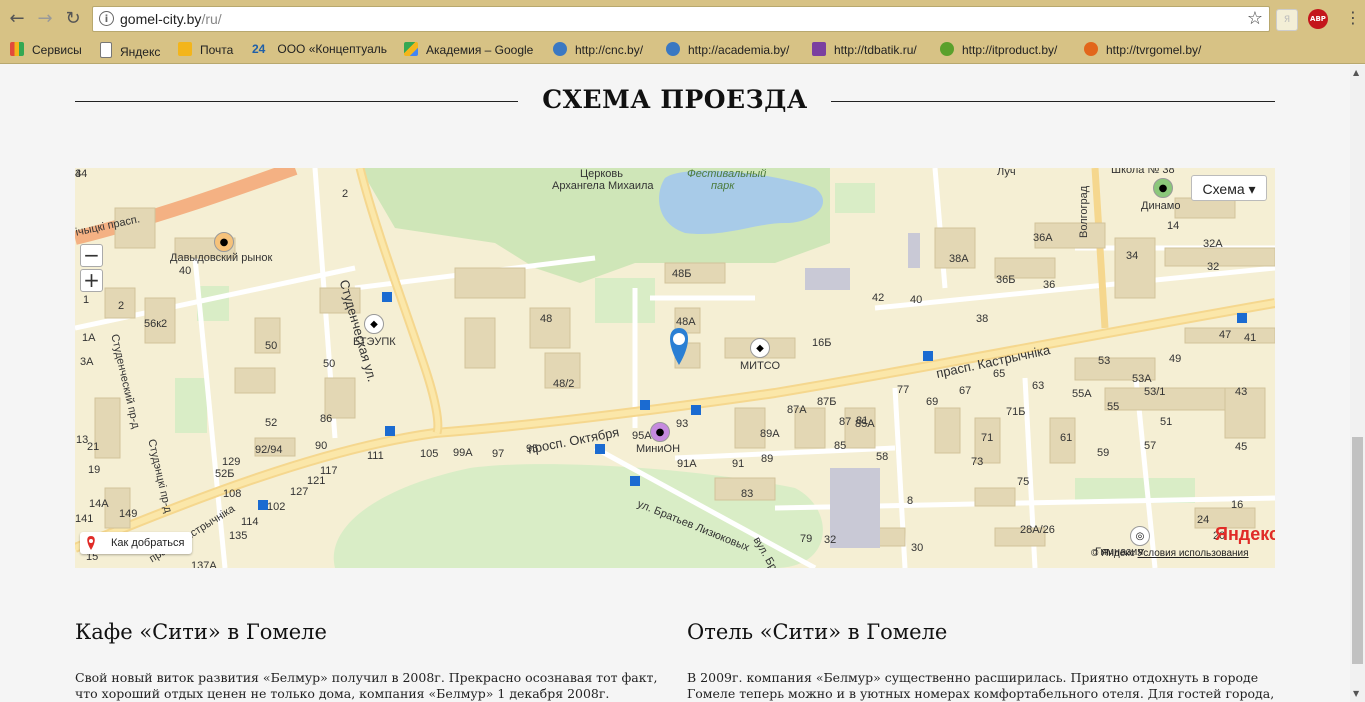  I want to click on house-number: 45, so click(1241, 447).